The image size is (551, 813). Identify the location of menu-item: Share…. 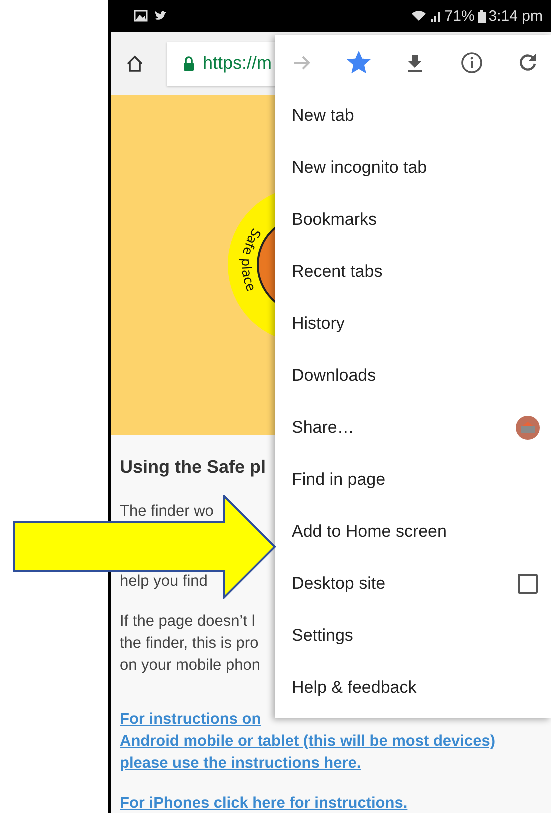
(413, 428).